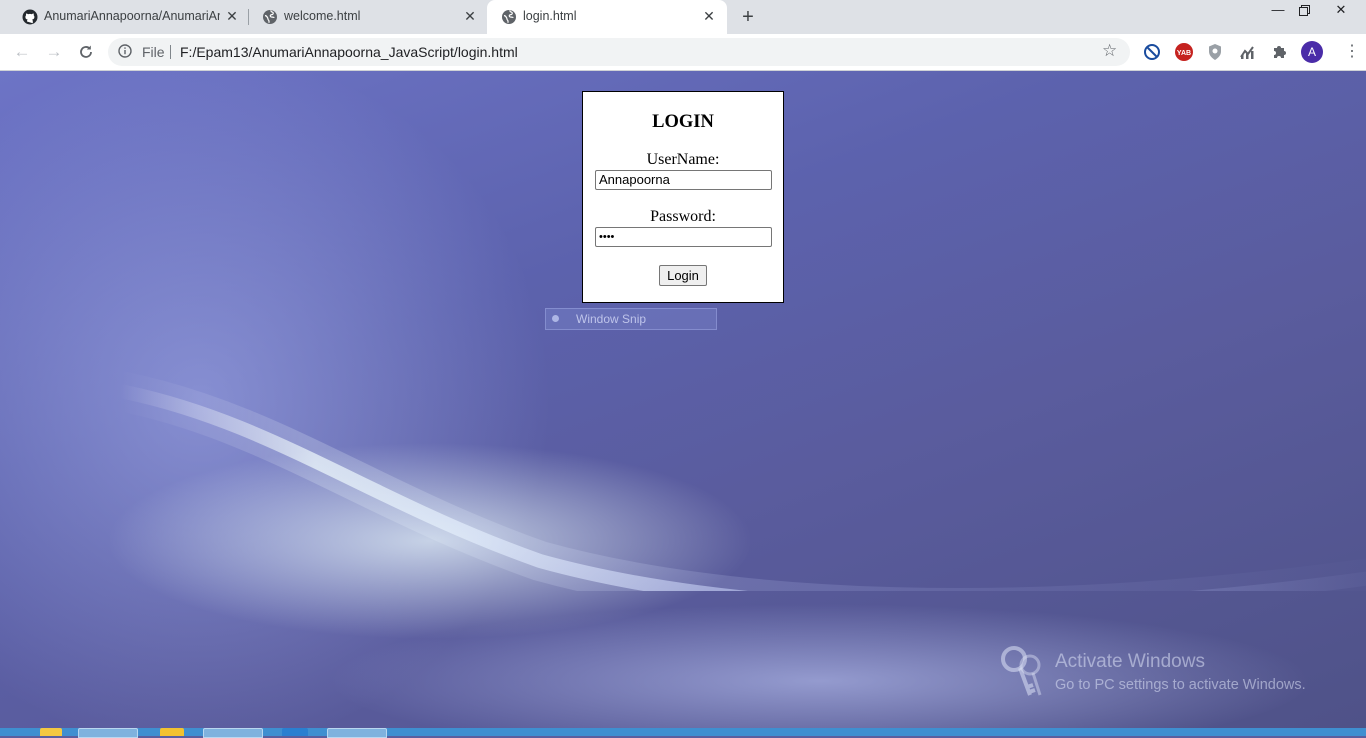 This screenshot has height=738, width=1366. Describe the element at coordinates (1130, 661) in the screenshot. I see `activate-heading: Activate Windows` at that location.